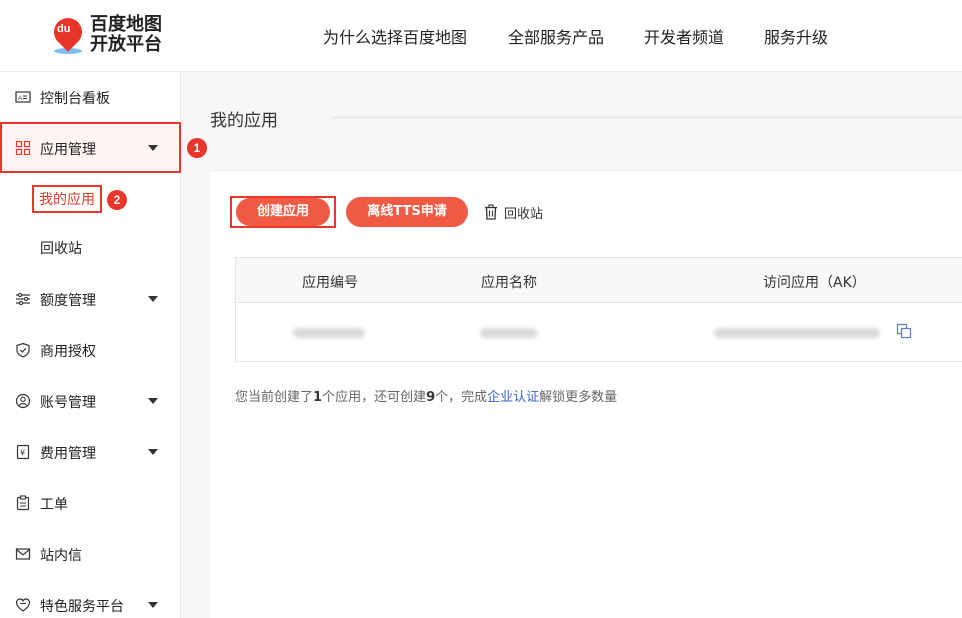 Image resolution: width=962 pixels, height=618 pixels. Describe the element at coordinates (68, 352) in the screenshot. I see `sidebar-item-label: 商用授权` at that location.